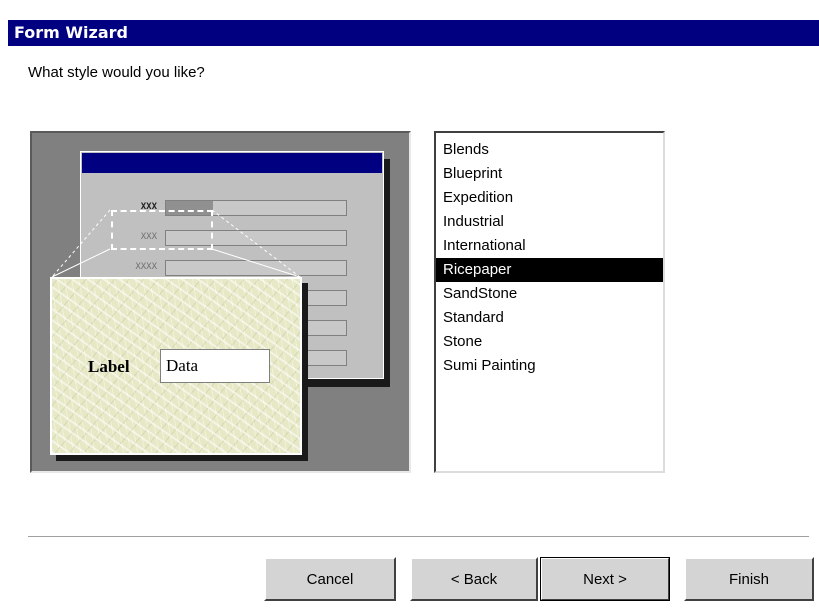 The width and height of the screenshot is (819, 614). What do you see at coordinates (549, 318) in the screenshot?
I see `style-item-standard: Standard` at bounding box center [549, 318].